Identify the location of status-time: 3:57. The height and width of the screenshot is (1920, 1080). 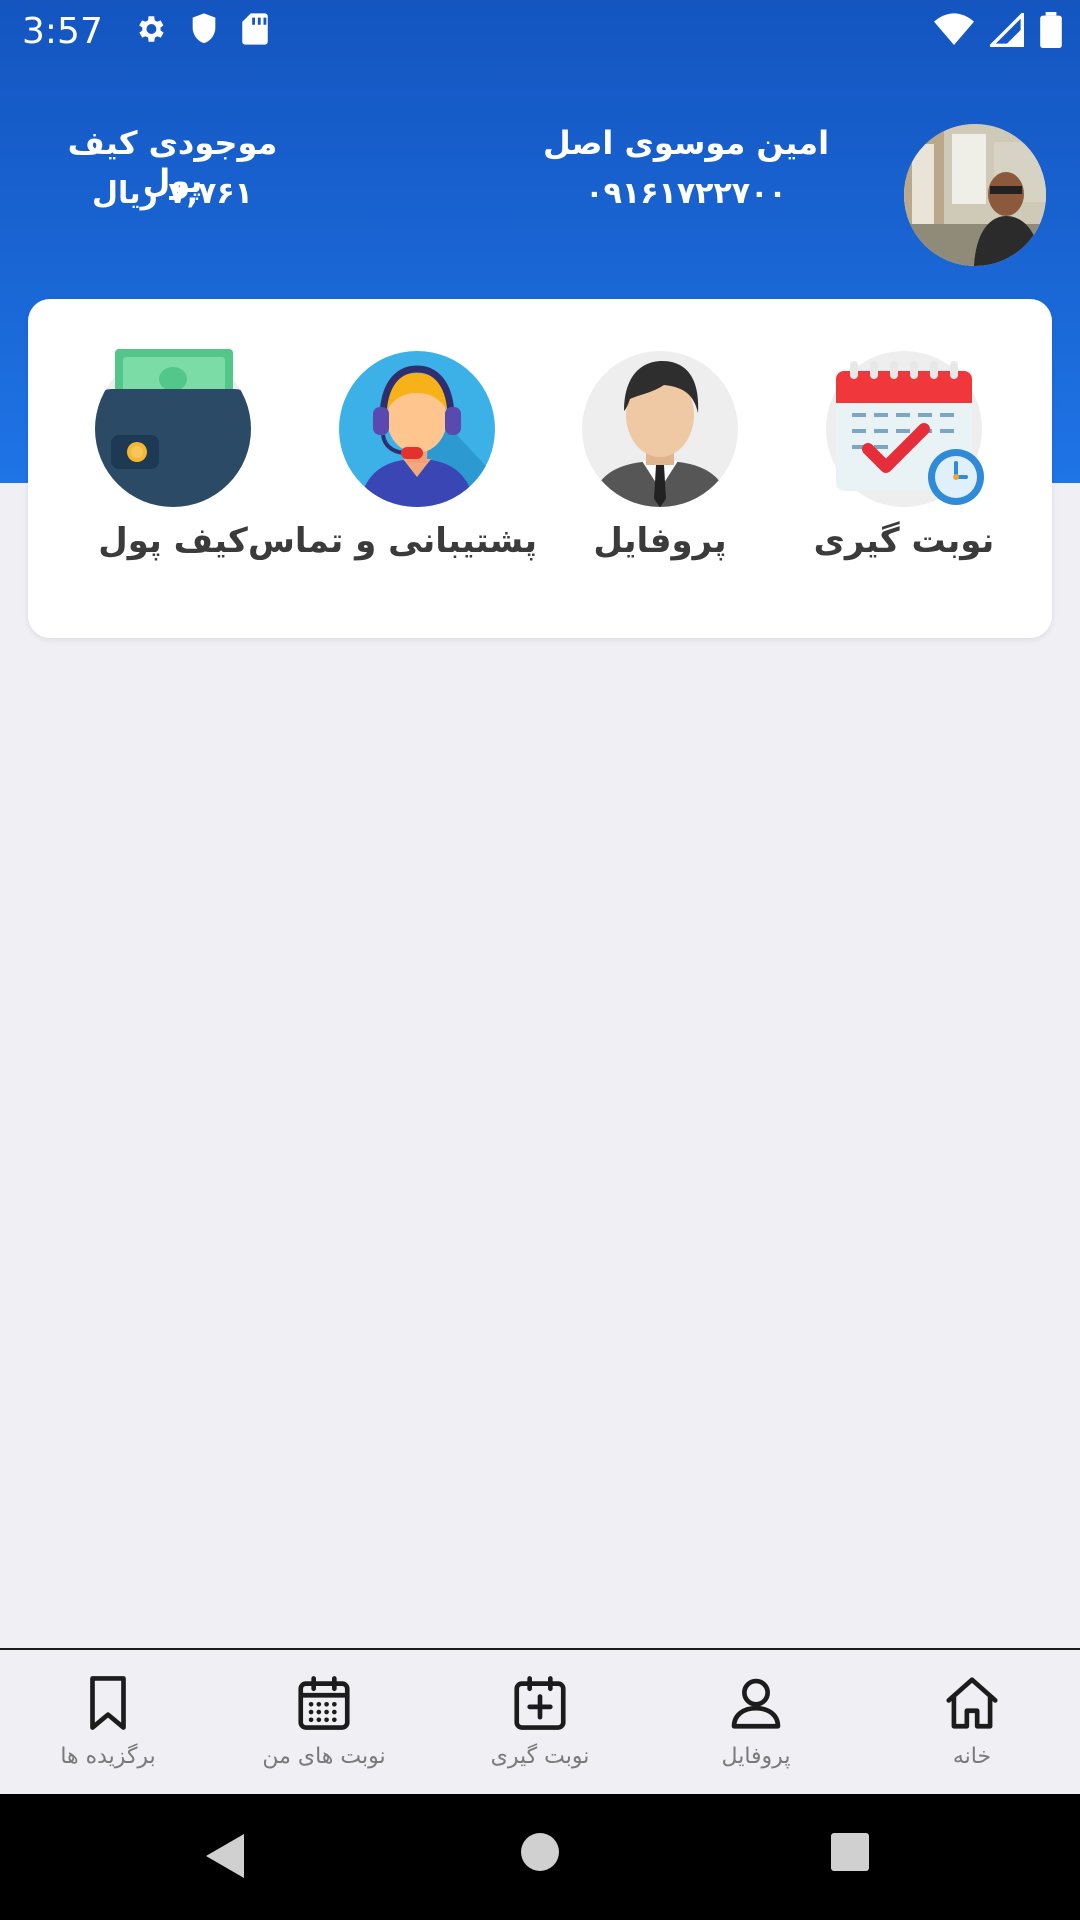
(62, 31).